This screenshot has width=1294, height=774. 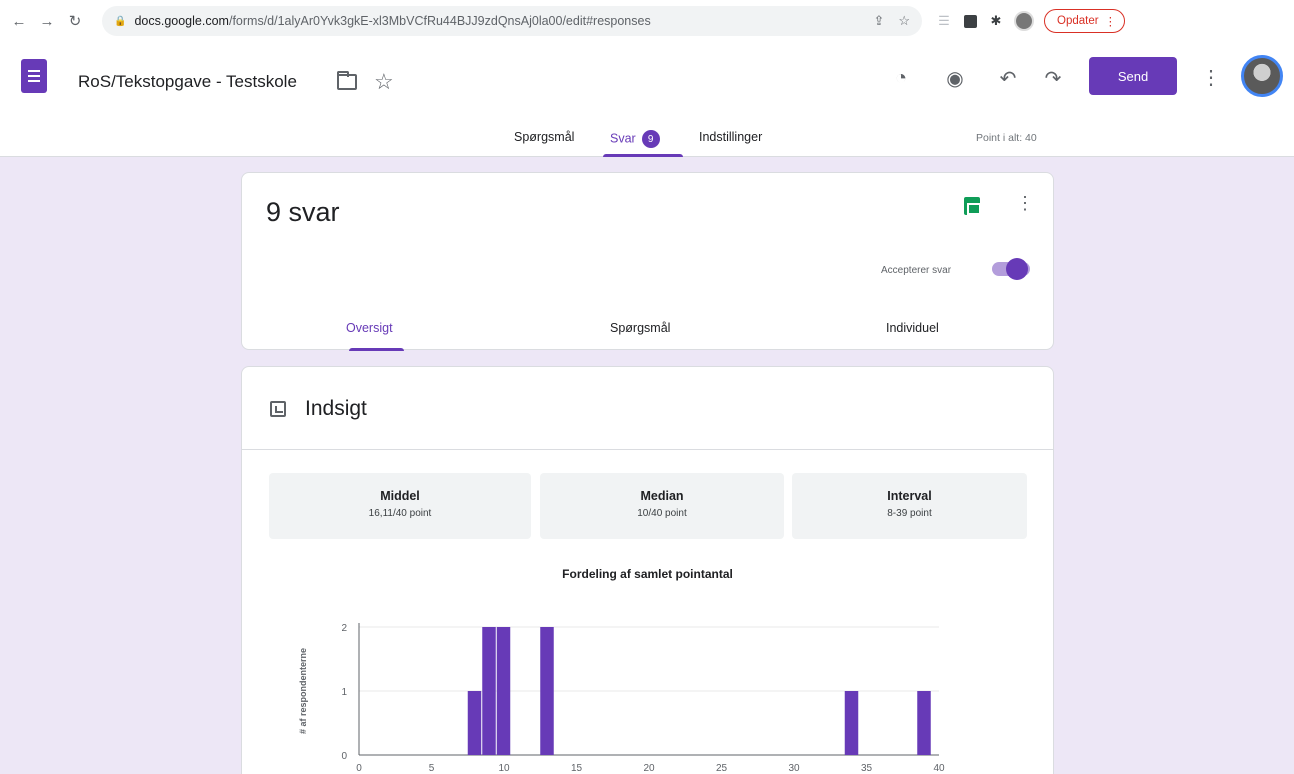 I want to click on more-vert-icon: ⋮, so click(x=1110, y=22).